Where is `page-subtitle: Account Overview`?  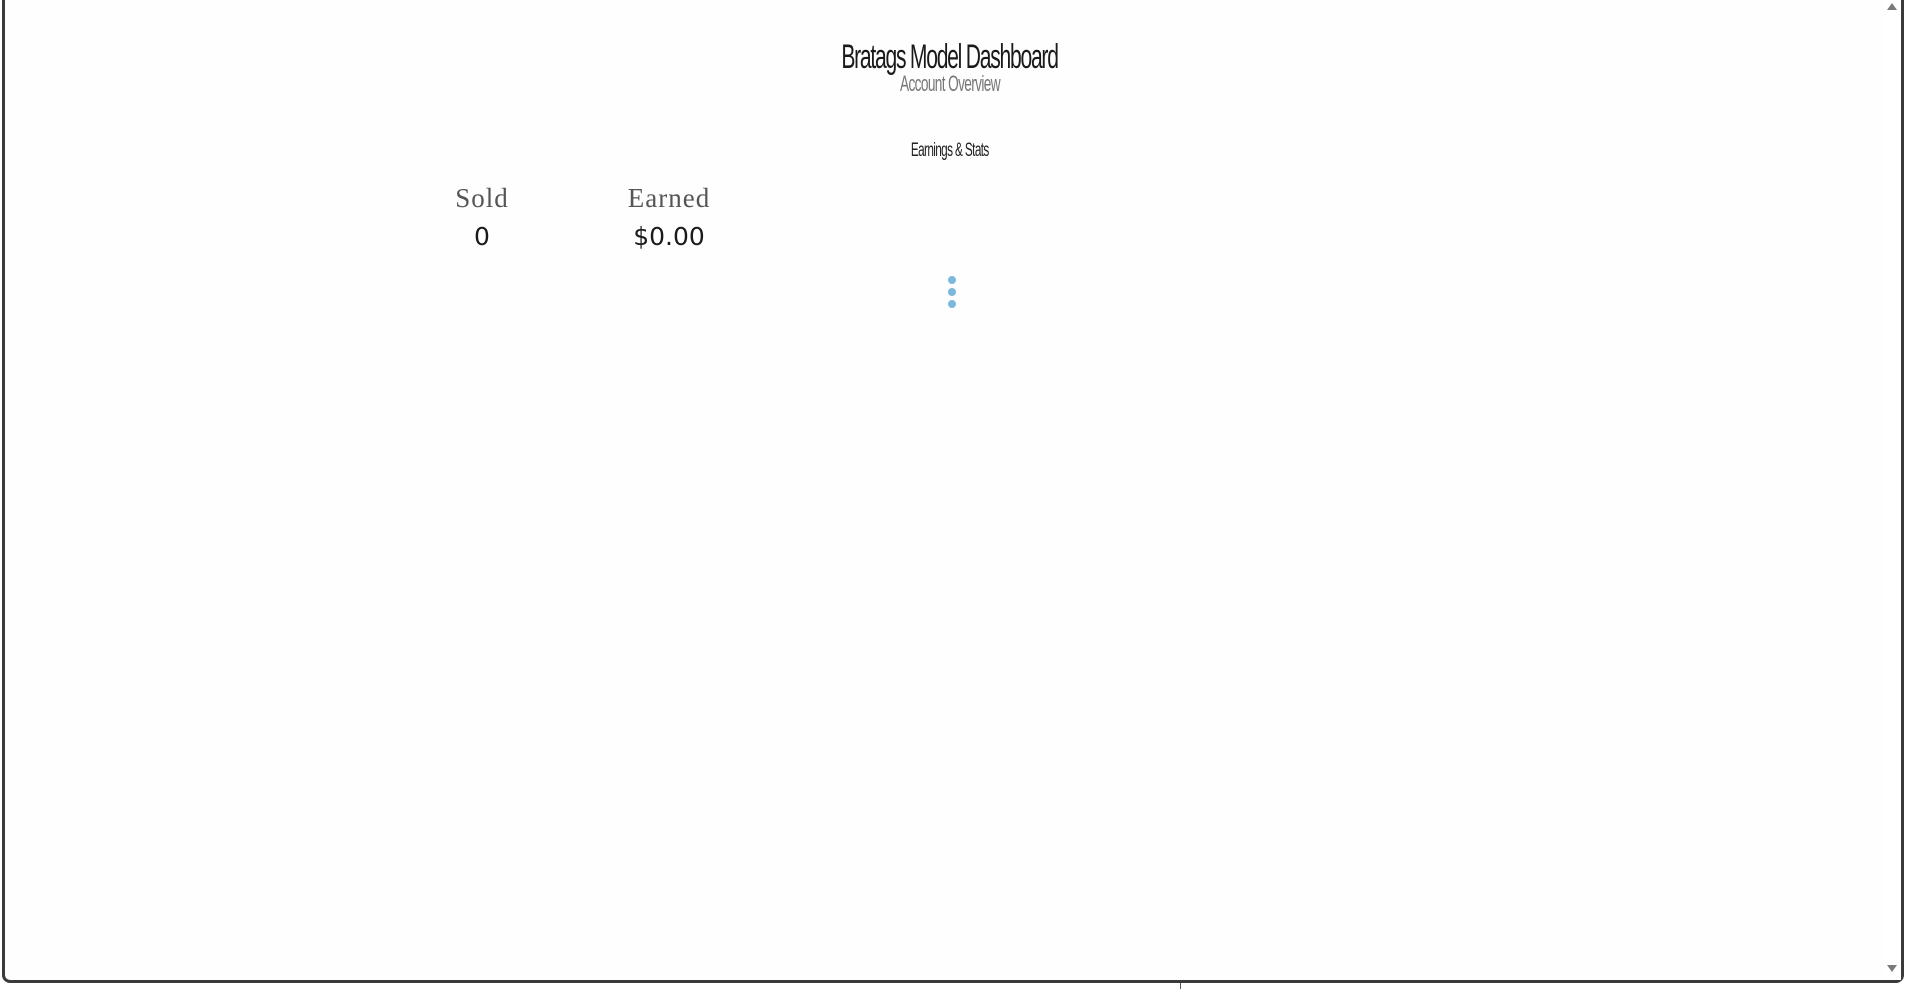
page-subtitle: Account Overview is located at coordinates (950, 83).